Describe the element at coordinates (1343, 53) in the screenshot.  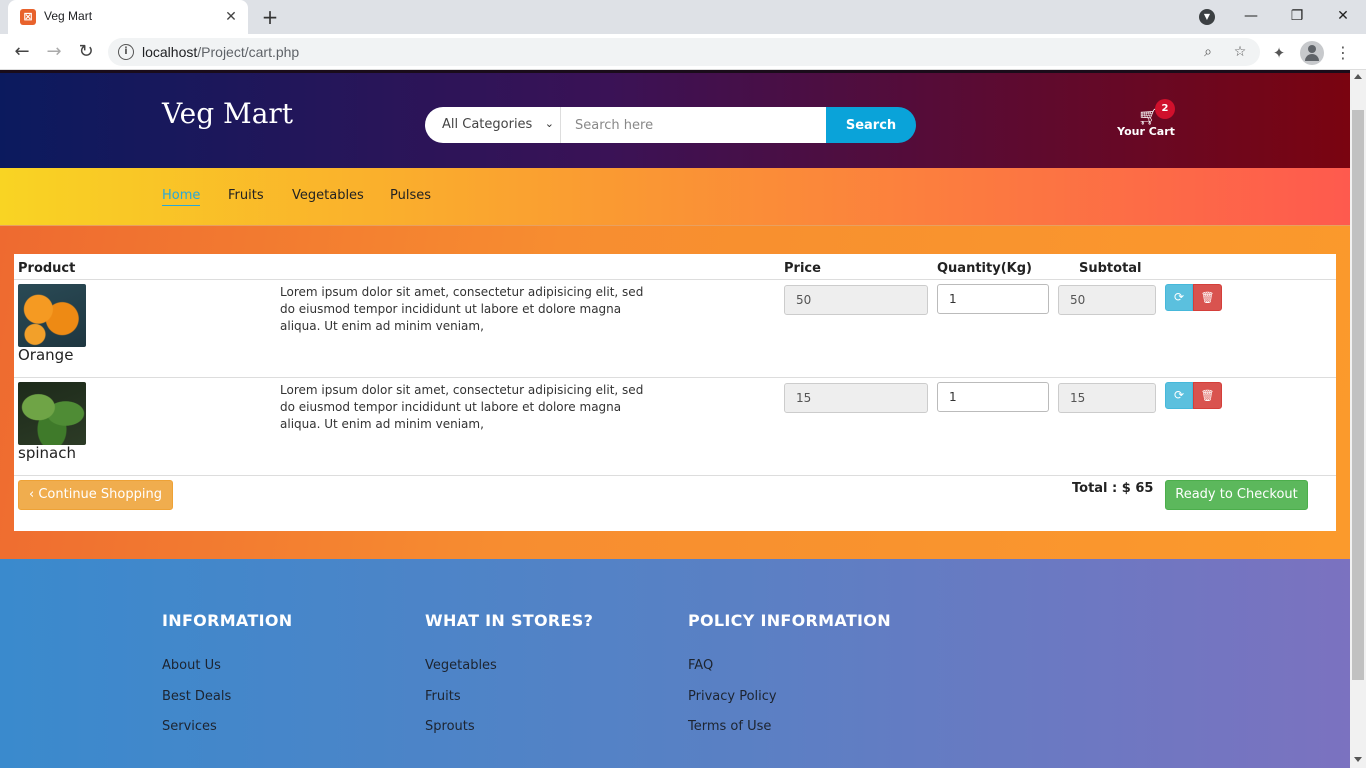
I see `menu-kebab-icon: ⋮` at that location.